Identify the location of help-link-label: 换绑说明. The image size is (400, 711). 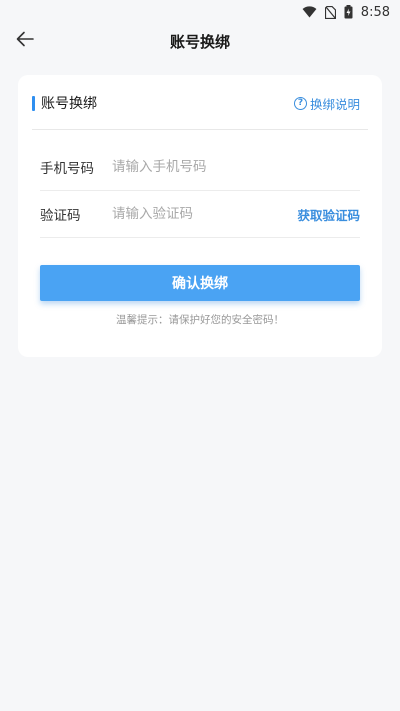
(334, 104).